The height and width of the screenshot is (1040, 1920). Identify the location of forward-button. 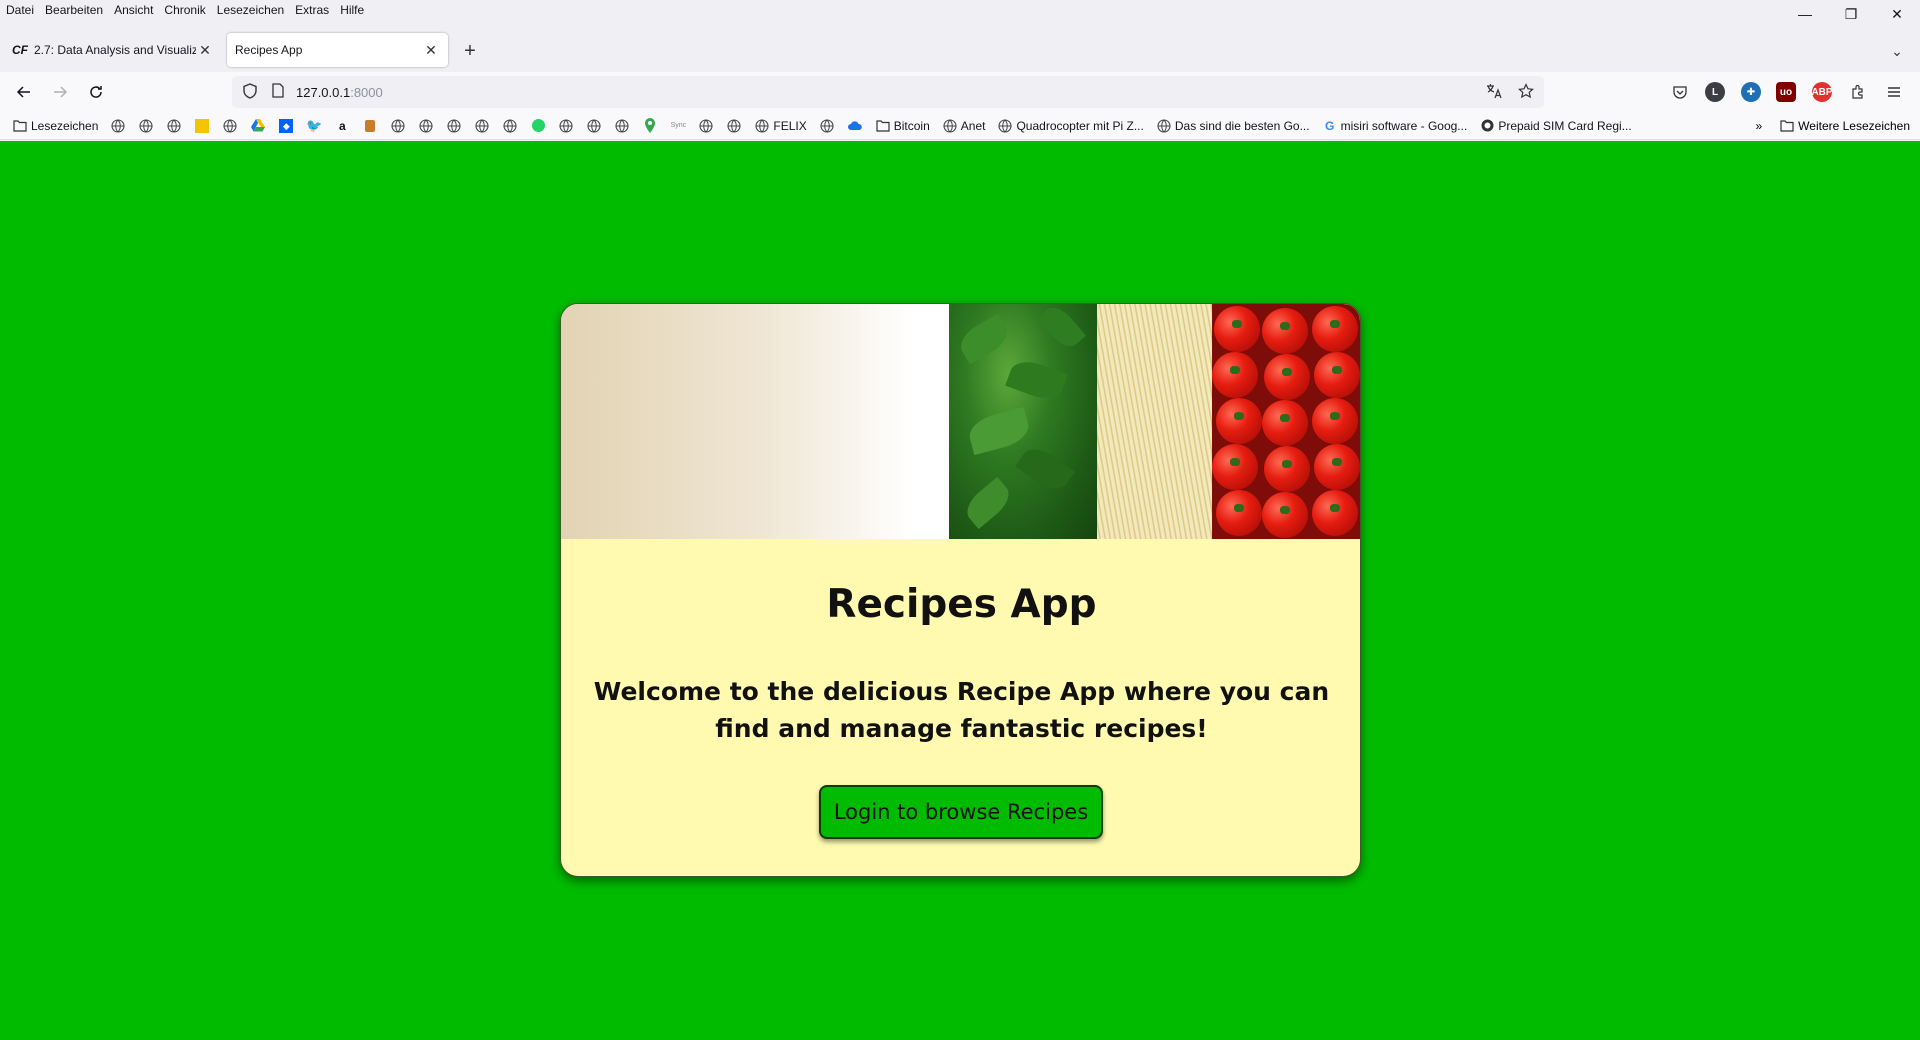
(60, 92).